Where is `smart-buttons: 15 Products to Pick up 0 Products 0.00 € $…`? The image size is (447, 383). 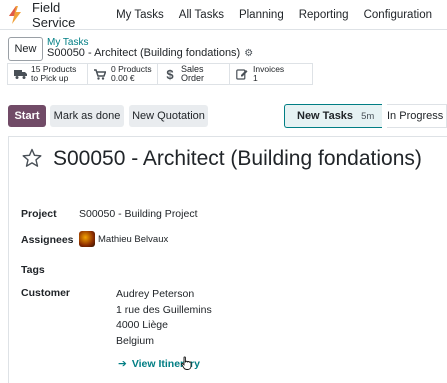 smart-buttons: 15 Products to Pick up 0 Products 0.00 € $… is located at coordinates (160, 74).